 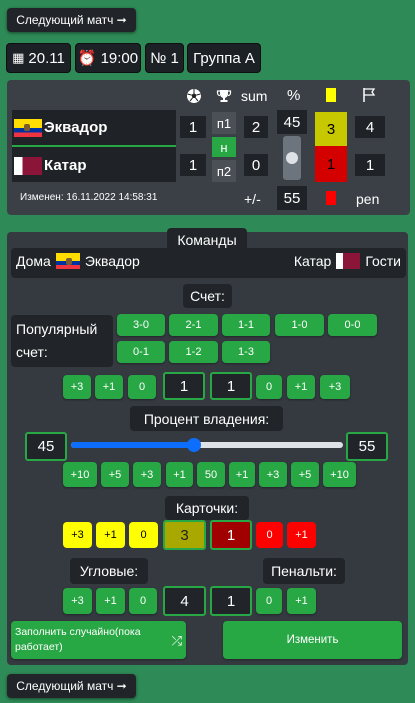 I want to click on popular-score-button: 1-2, so click(x=193, y=352).